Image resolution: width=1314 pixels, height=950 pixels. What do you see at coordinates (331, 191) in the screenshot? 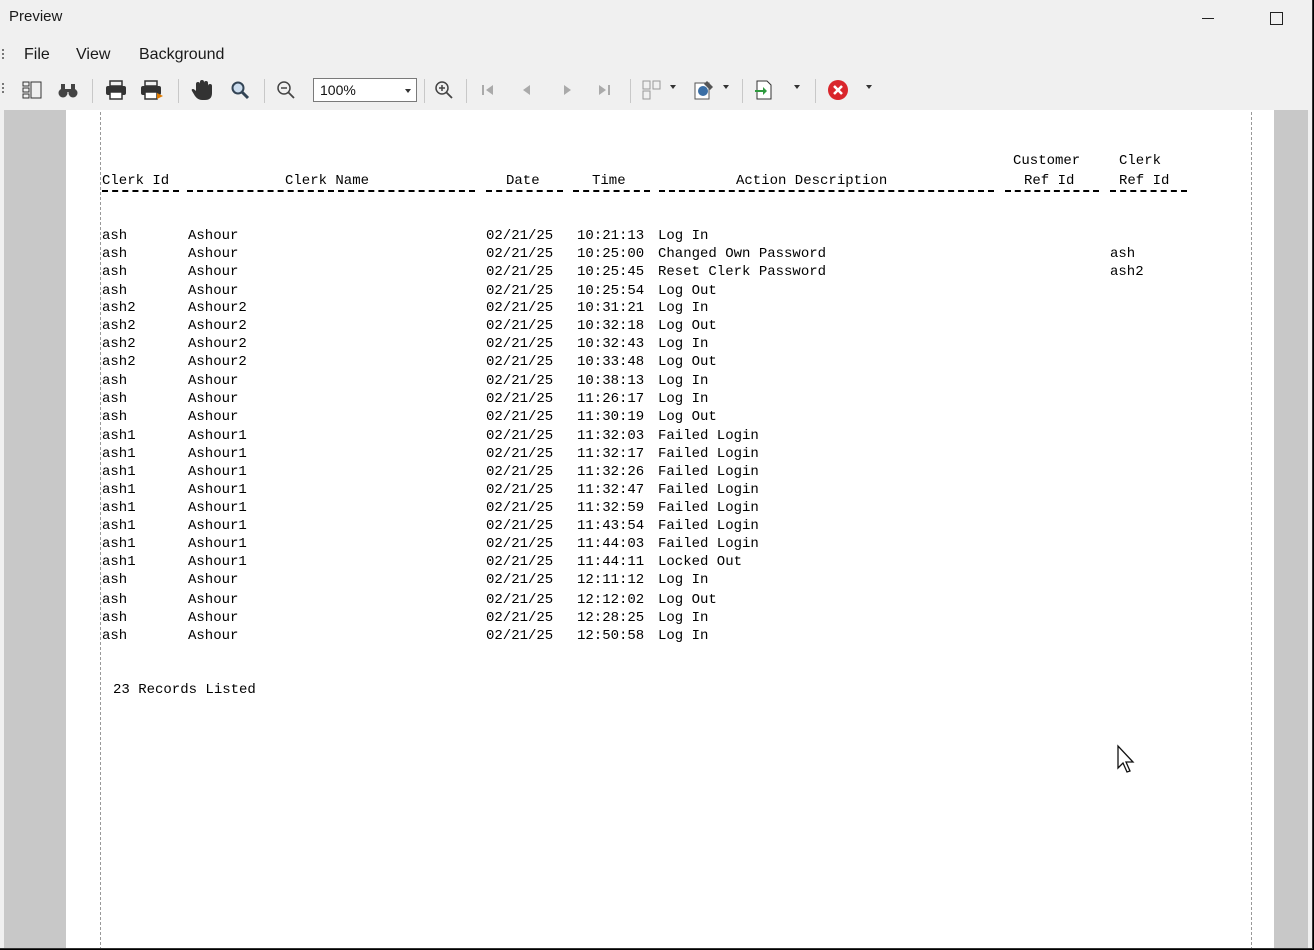
I see `header-underline-clerk-name` at bounding box center [331, 191].